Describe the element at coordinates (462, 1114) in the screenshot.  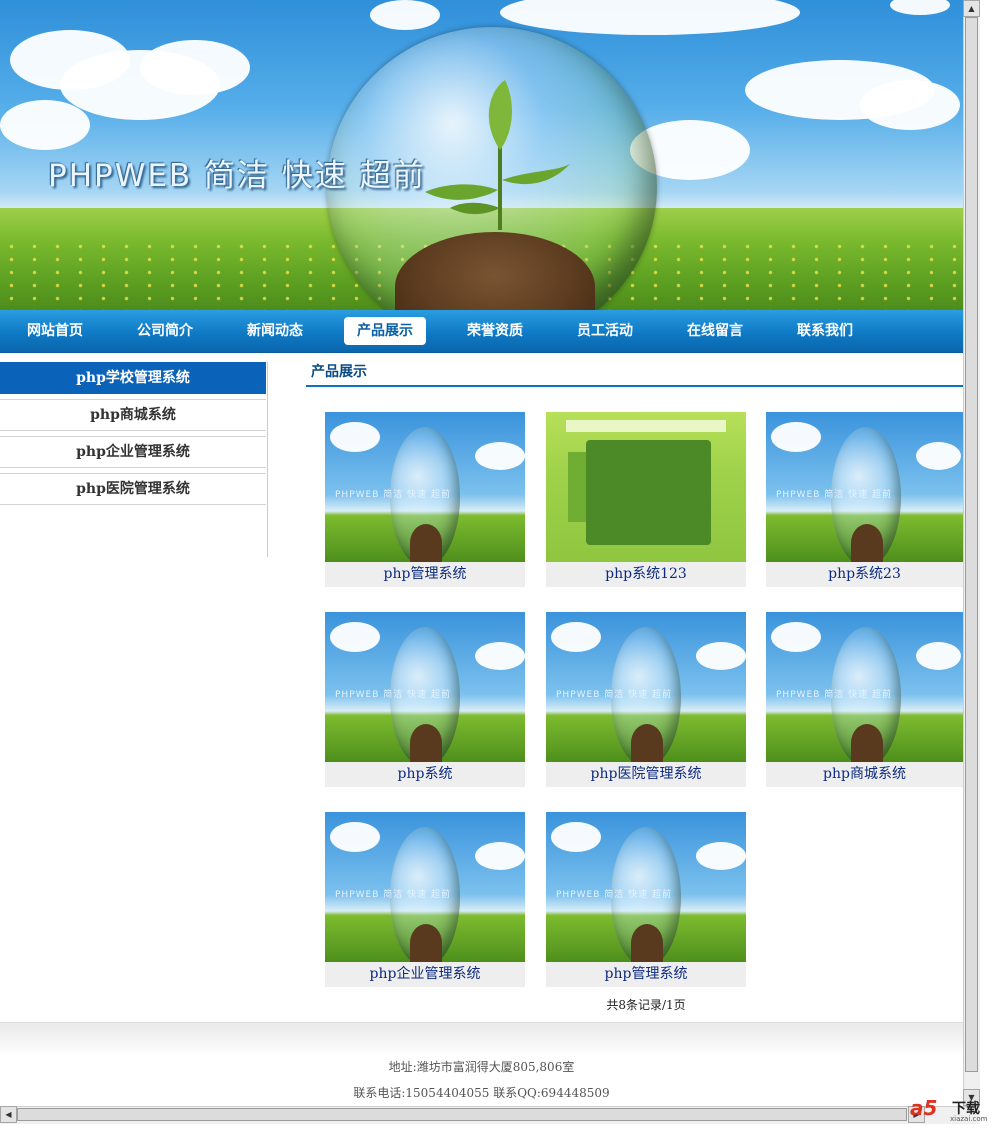
I see `horizontal-scroll-thumb` at that location.